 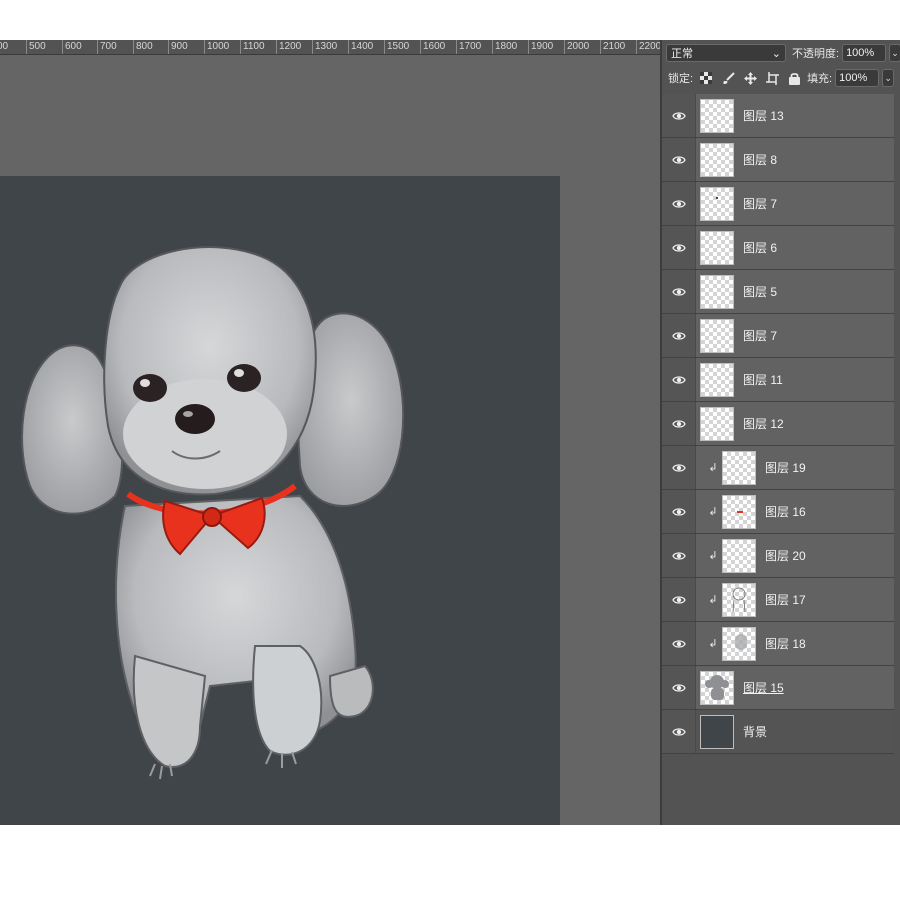 I want to click on layer-row: ↲ 图层 16, so click(x=778, y=512).